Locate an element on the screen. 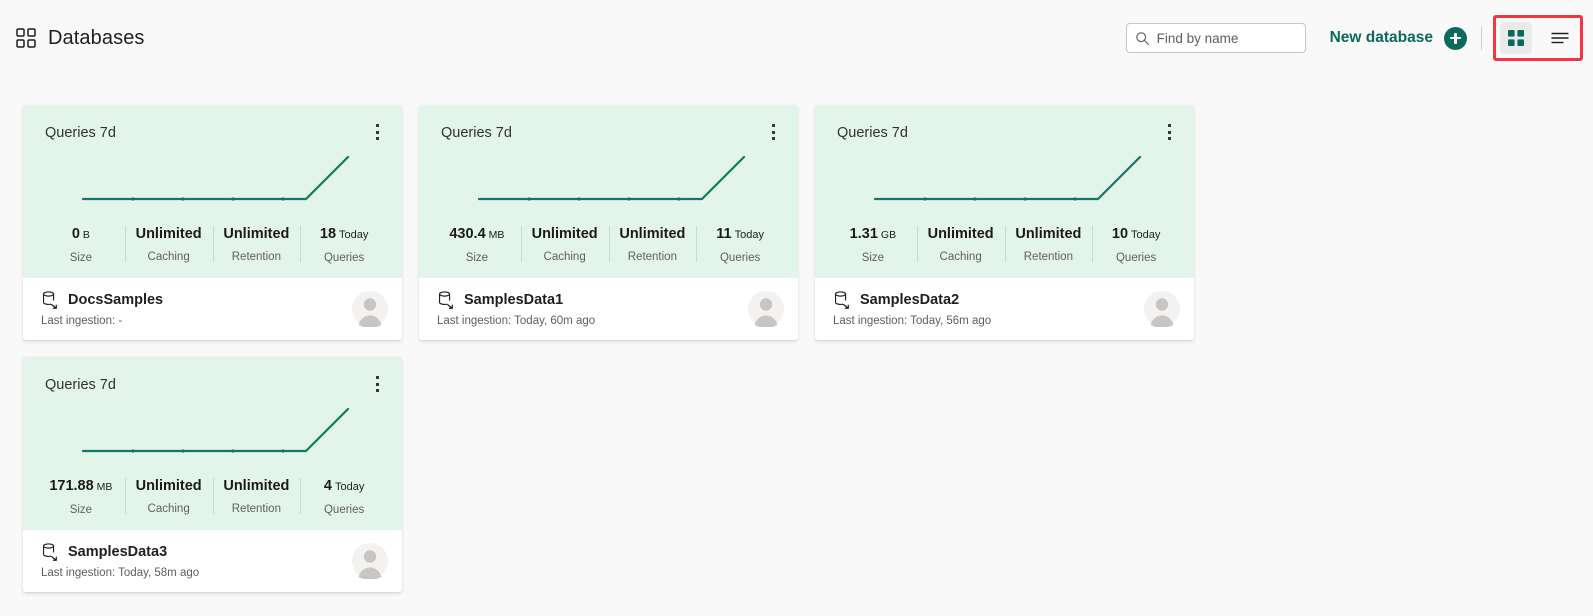  metric-value-wrap: 1.31 GB is located at coordinates (873, 234).